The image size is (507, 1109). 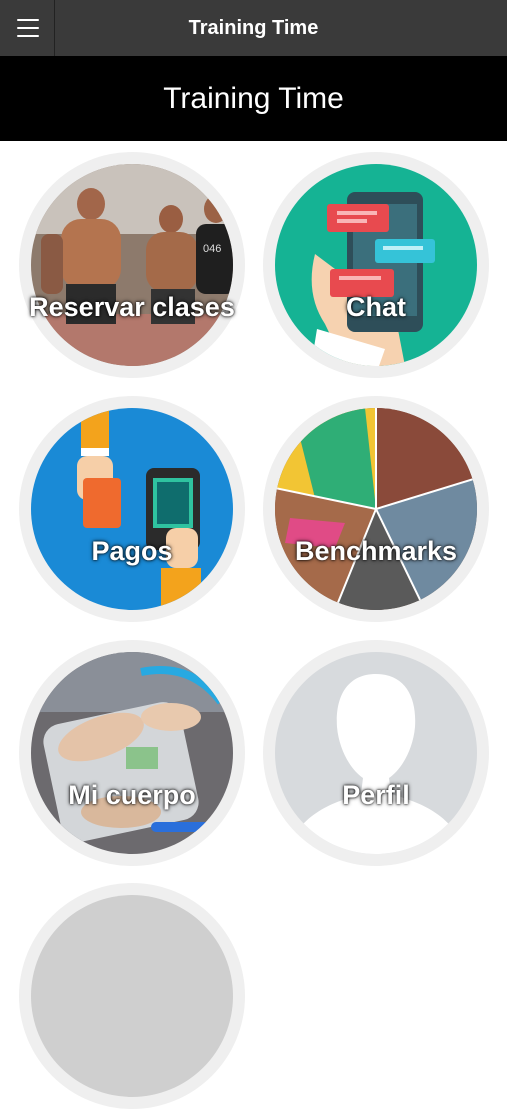 What do you see at coordinates (376, 307) in the screenshot?
I see `tile-label: Chat` at bounding box center [376, 307].